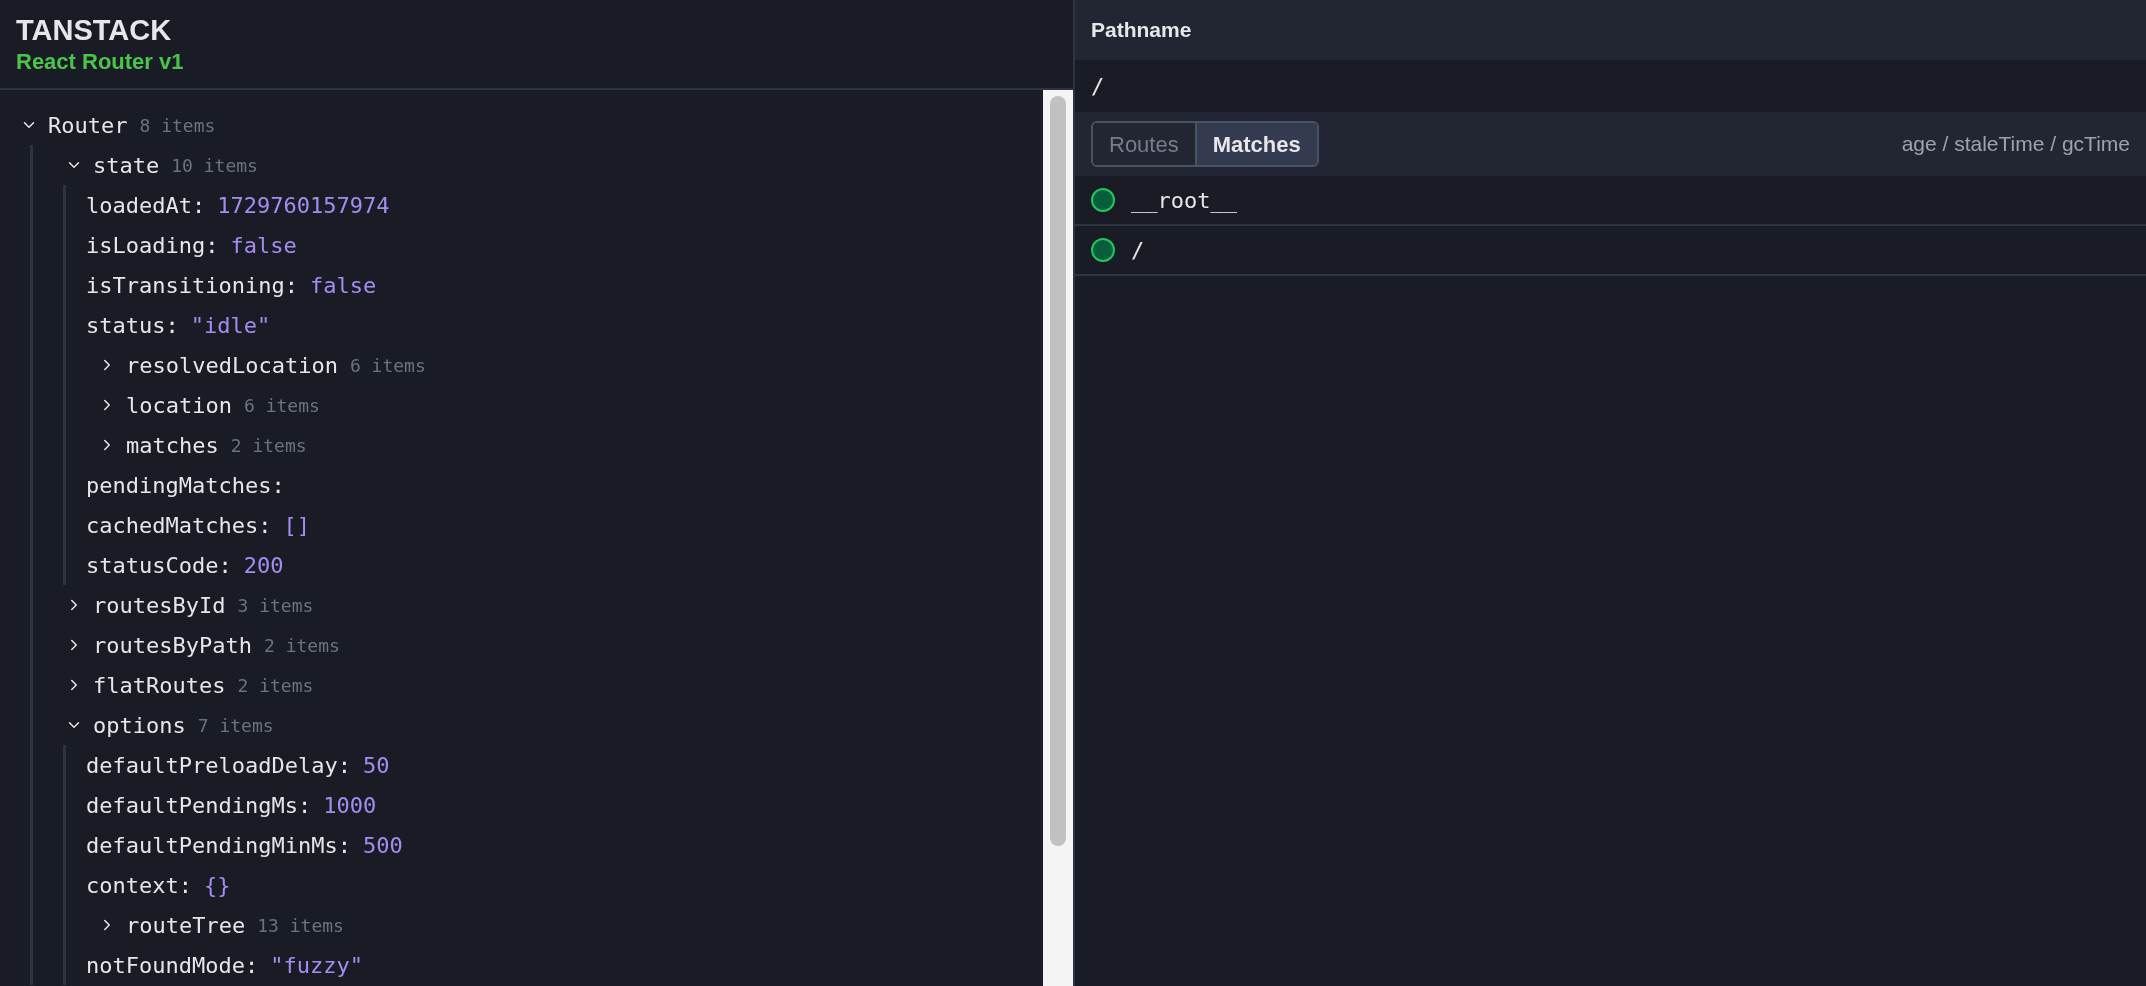  I want to click on property-value: 200, so click(263, 565).